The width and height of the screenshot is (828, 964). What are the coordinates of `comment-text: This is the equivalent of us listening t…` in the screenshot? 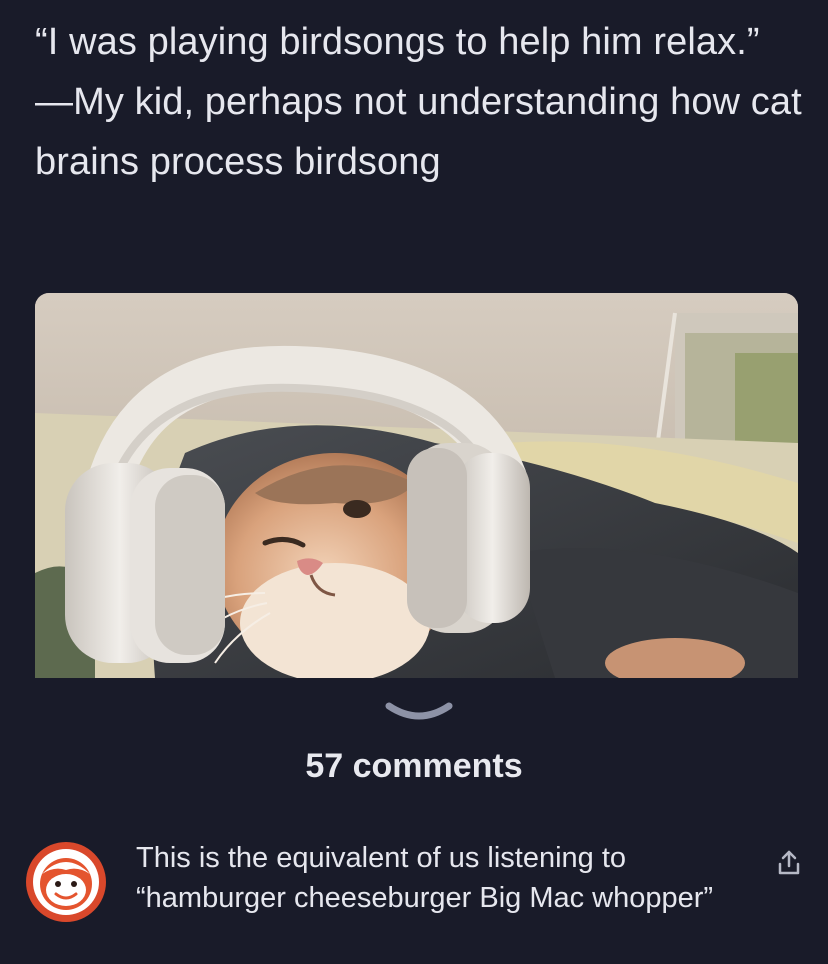 It's located at (425, 878).